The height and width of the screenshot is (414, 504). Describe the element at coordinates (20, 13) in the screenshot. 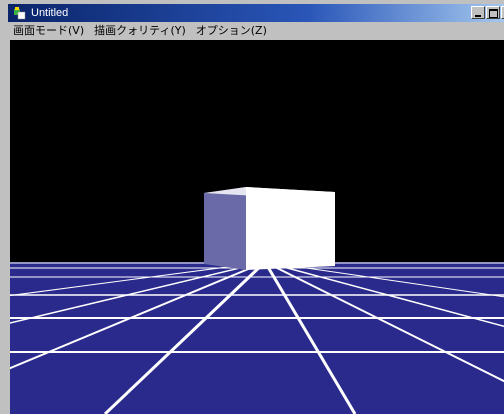

I see `app-icon` at that location.